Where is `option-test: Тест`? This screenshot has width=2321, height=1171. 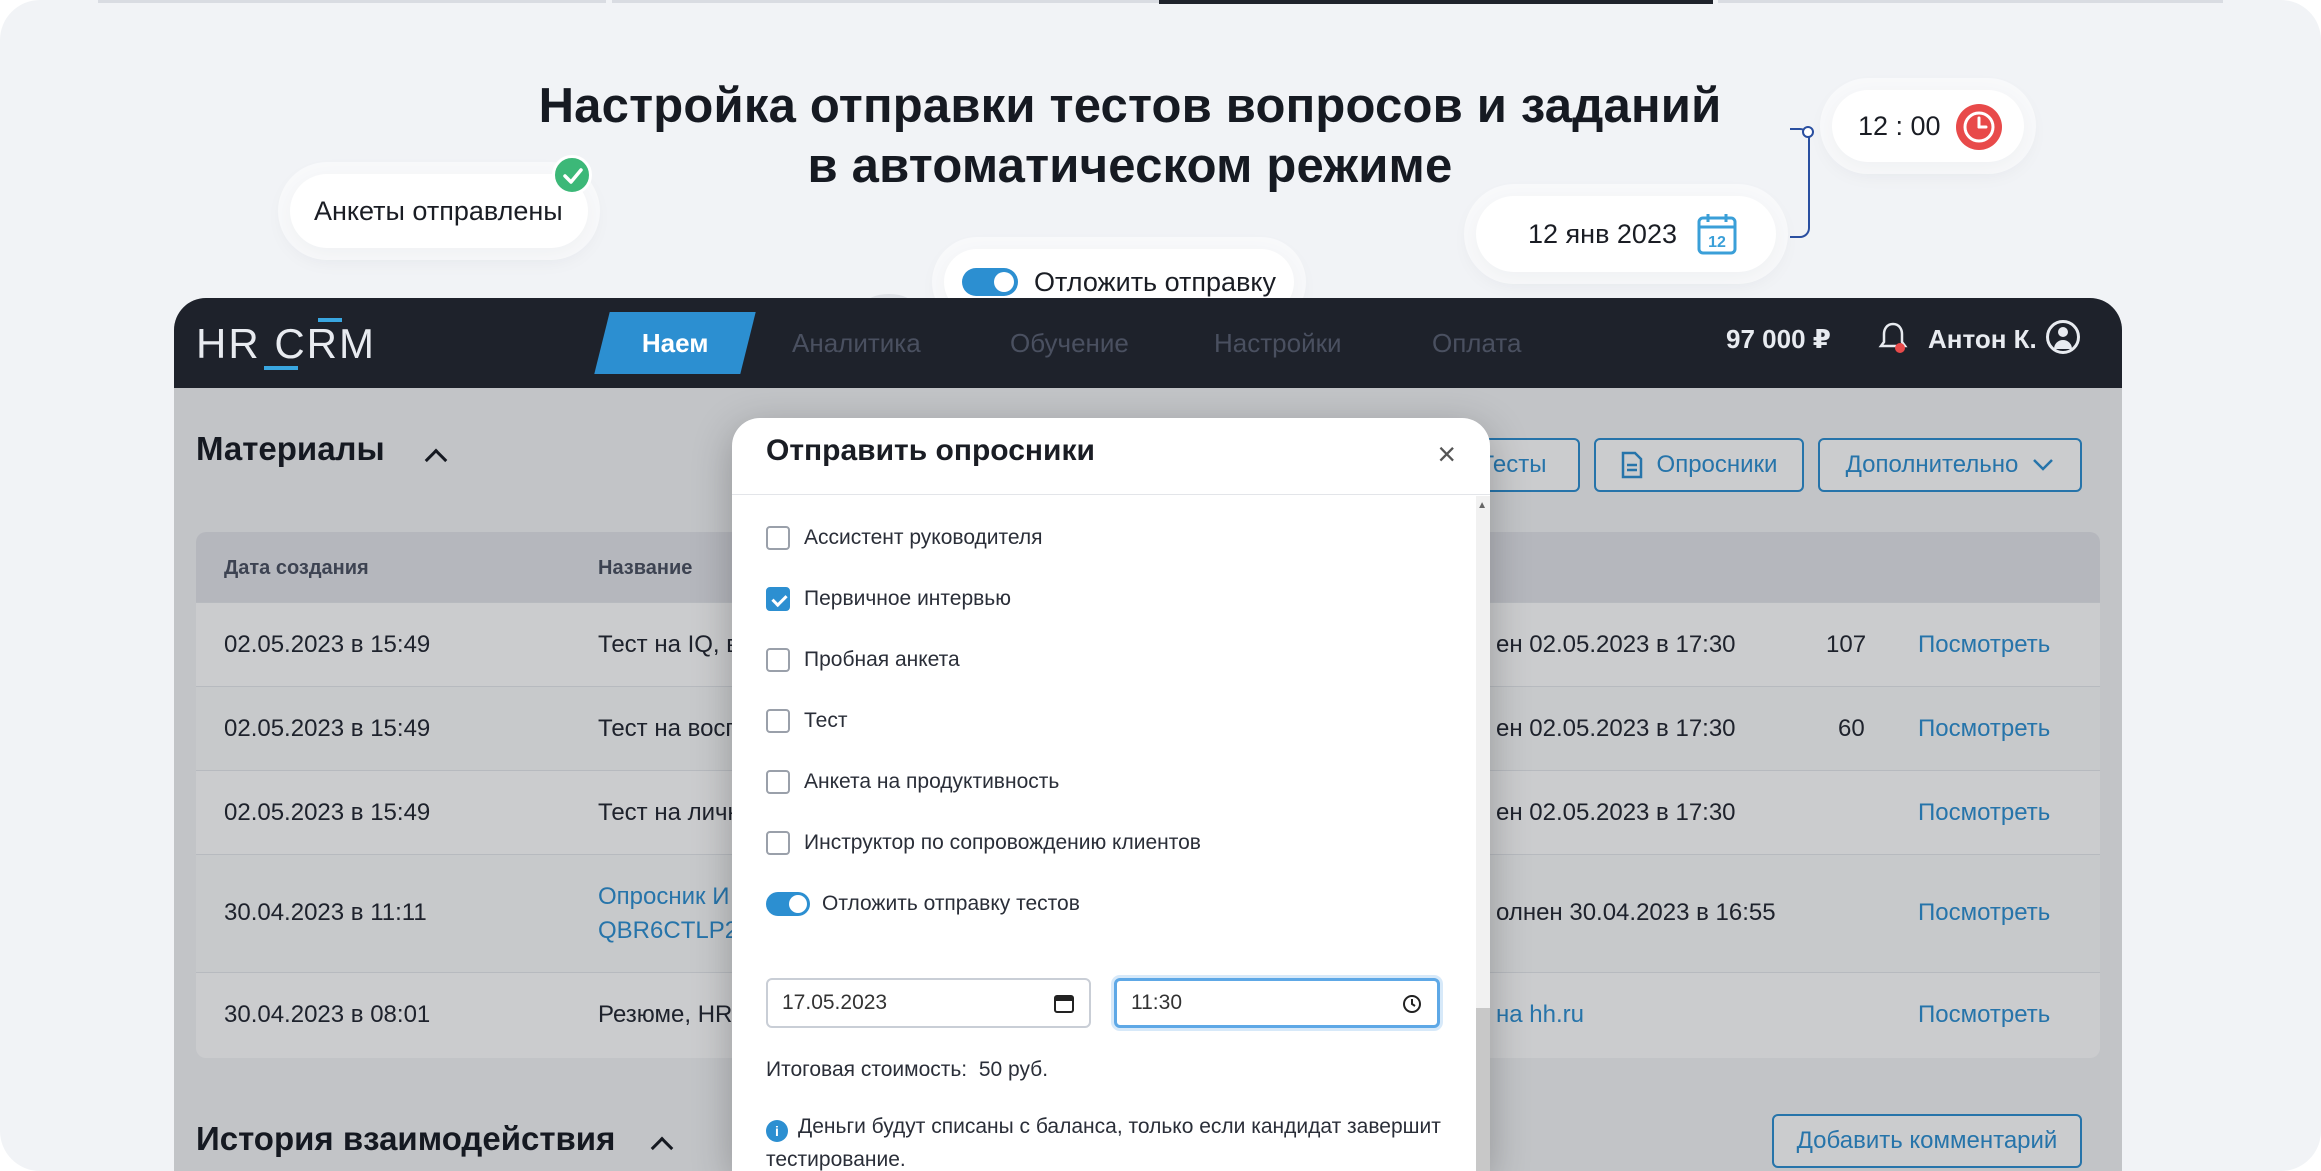
option-test: Тест is located at coordinates (806, 721).